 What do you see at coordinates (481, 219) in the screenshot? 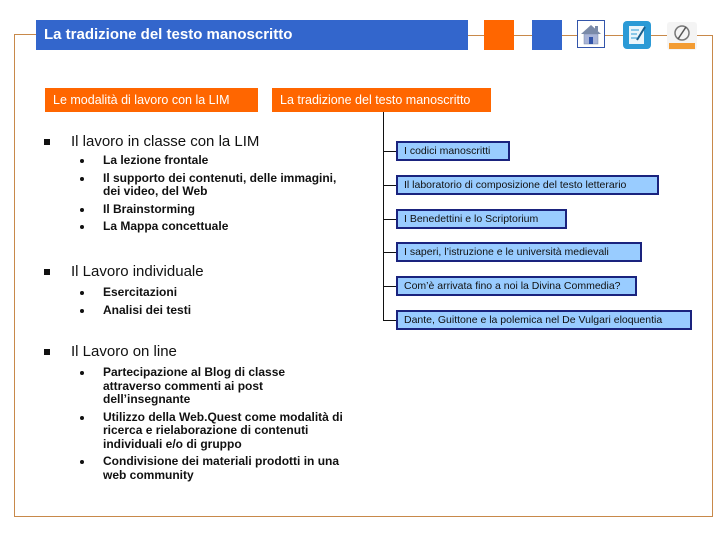
I see `tree-node-benedettini-scriptorium: I Benedettini e lo Scriptorium` at bounding box center [481, 219].